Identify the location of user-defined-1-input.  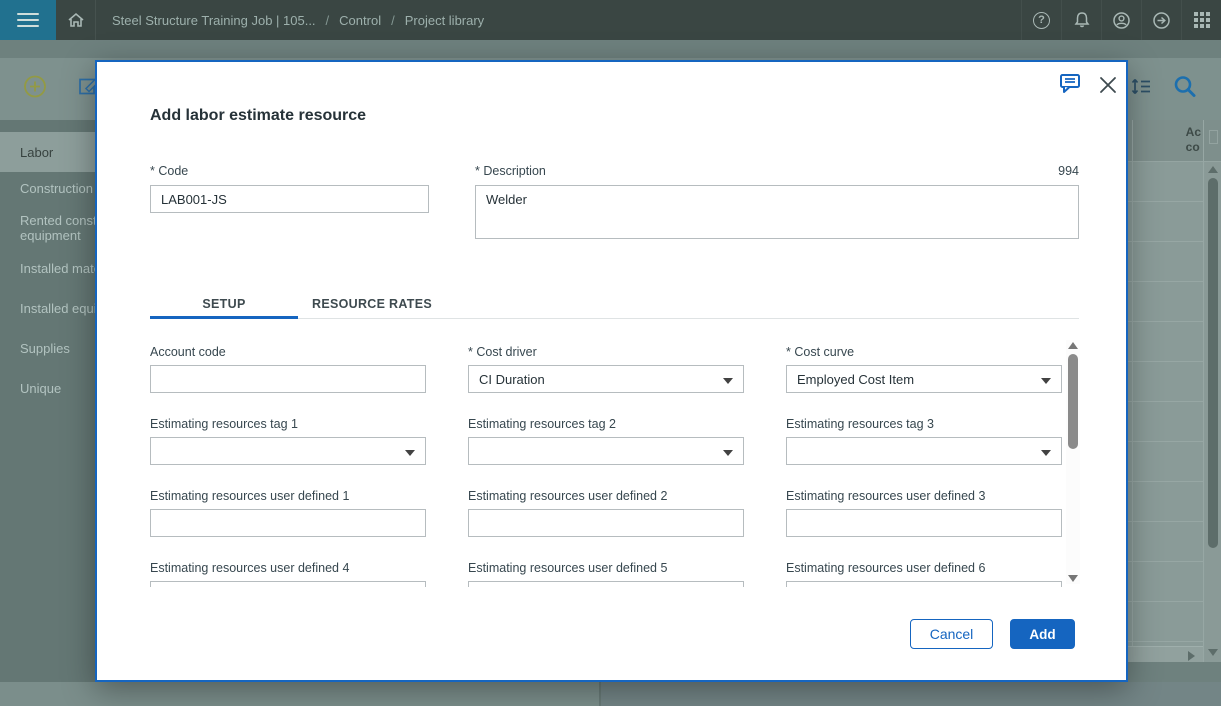
(288, 523).